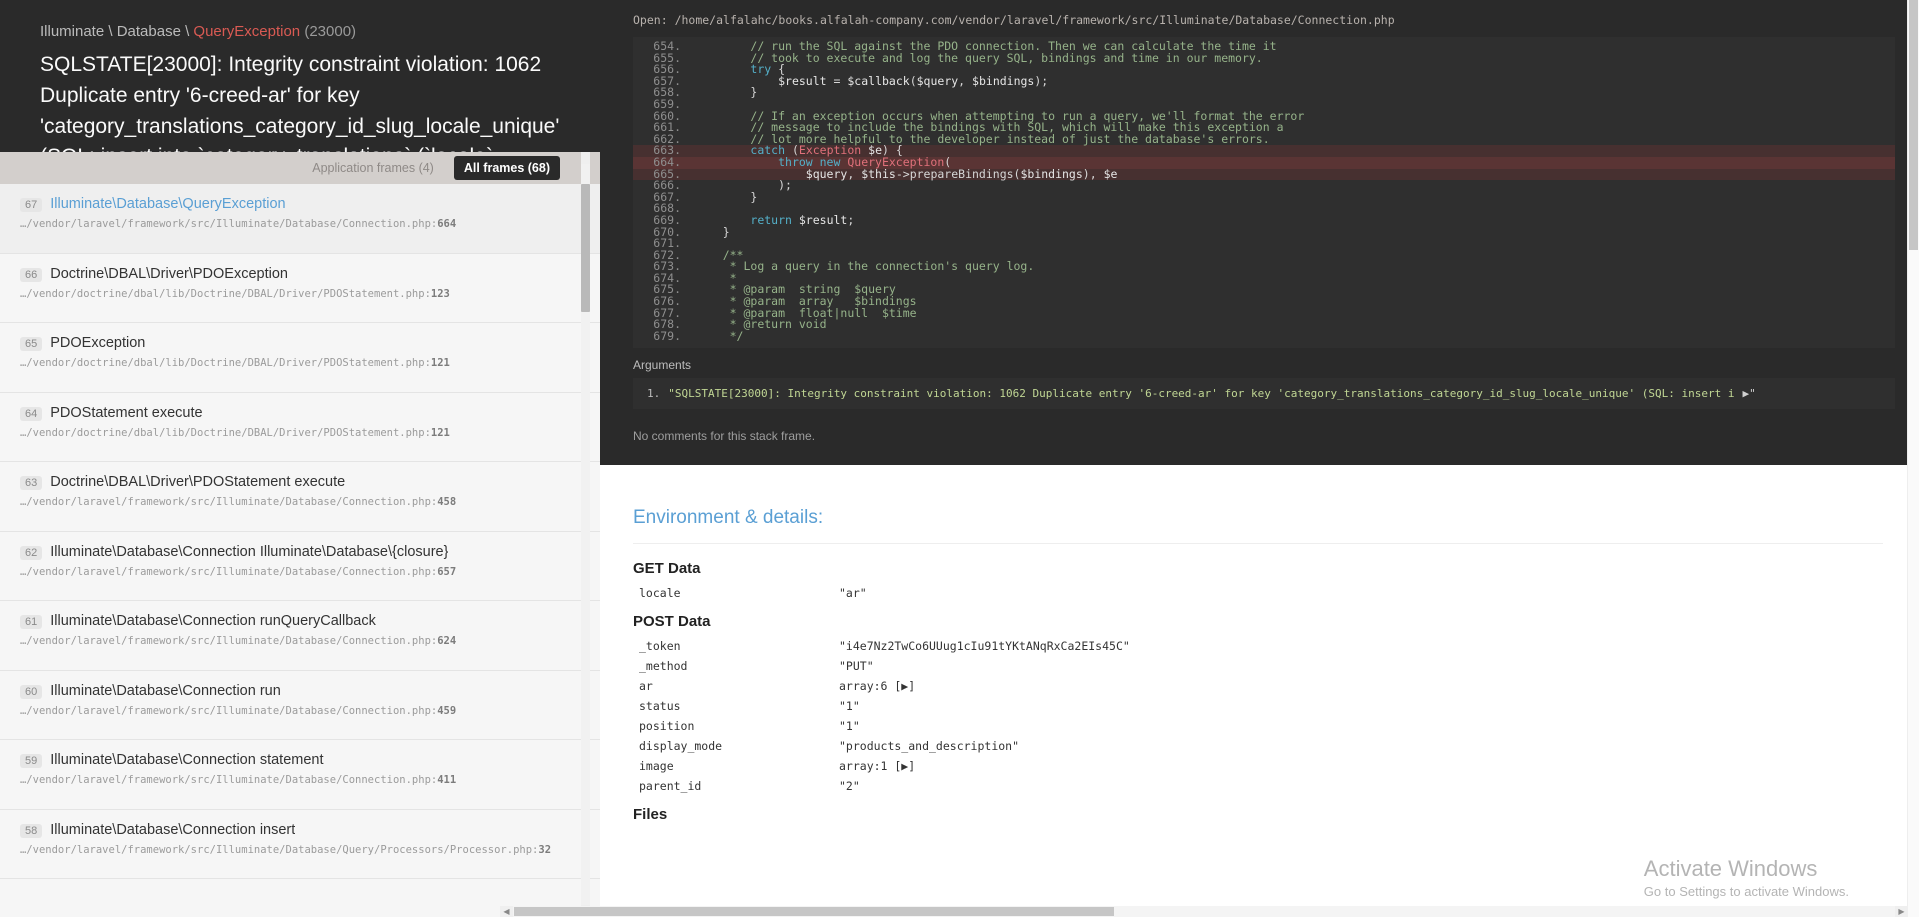 The width and height of the screenshot is (1919, 917). I want to click on code-line: 671., so click(1264, 243).